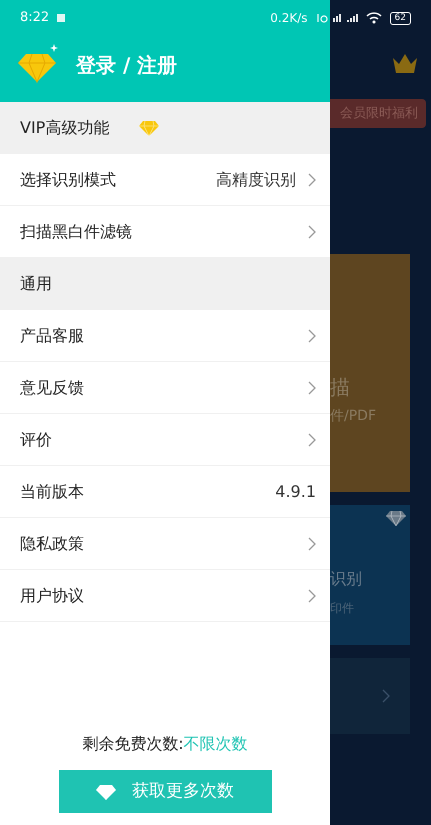 The width and height of the screenshot is (431, 825). I want to click on card-subtitle: 印件, so click(342, 608).